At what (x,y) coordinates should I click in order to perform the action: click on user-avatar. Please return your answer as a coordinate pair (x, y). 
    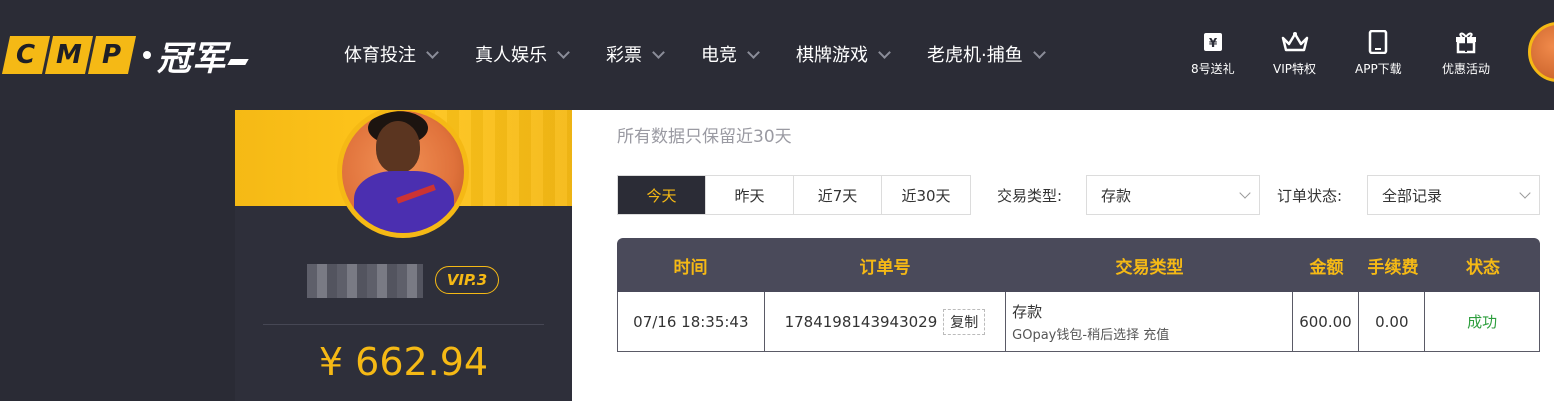
    Looking at the image, I should click on (1541, 52).